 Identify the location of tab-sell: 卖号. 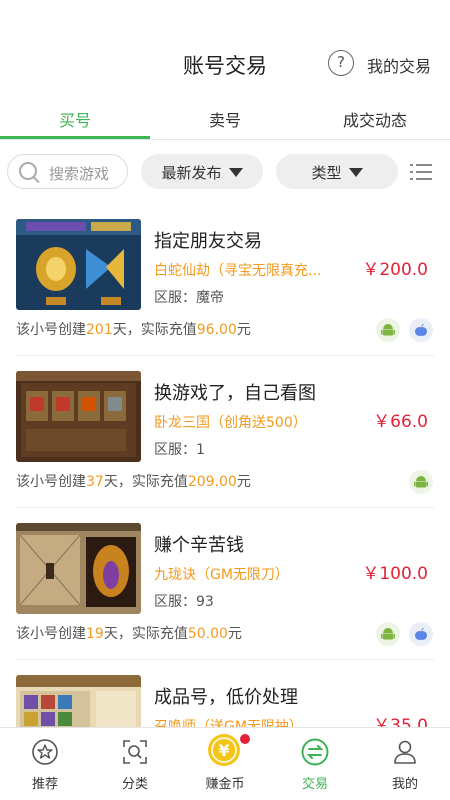
(225, 119).